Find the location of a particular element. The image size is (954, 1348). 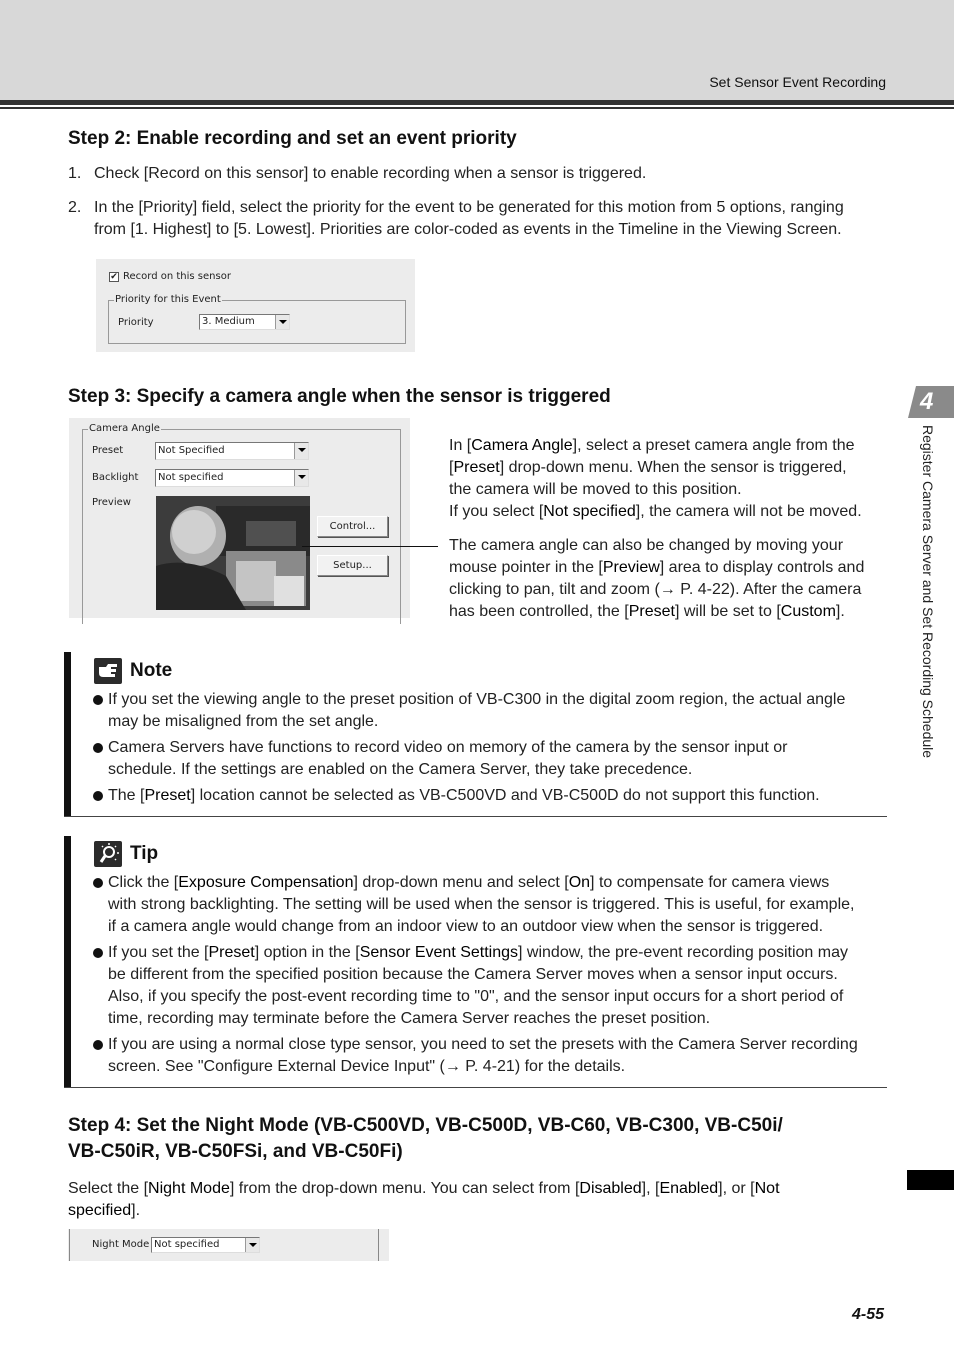

pointing-hand-icon is located at coordinates (108, 671).